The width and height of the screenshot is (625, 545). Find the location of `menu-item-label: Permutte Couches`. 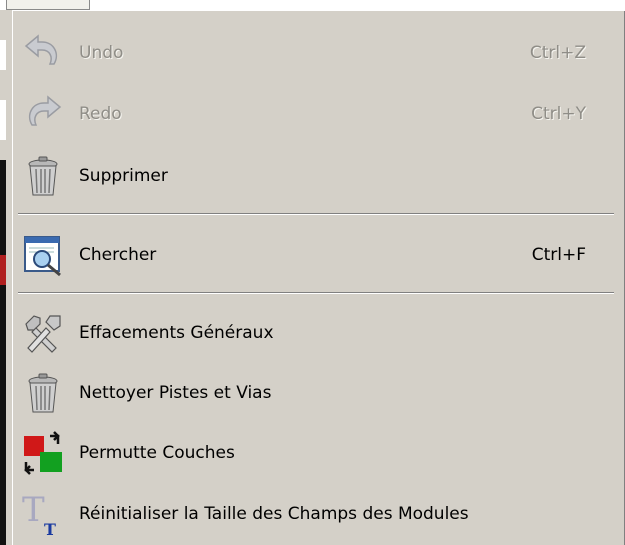

menu-item-label: Permutte Couches is located at coordinates (157, 453).